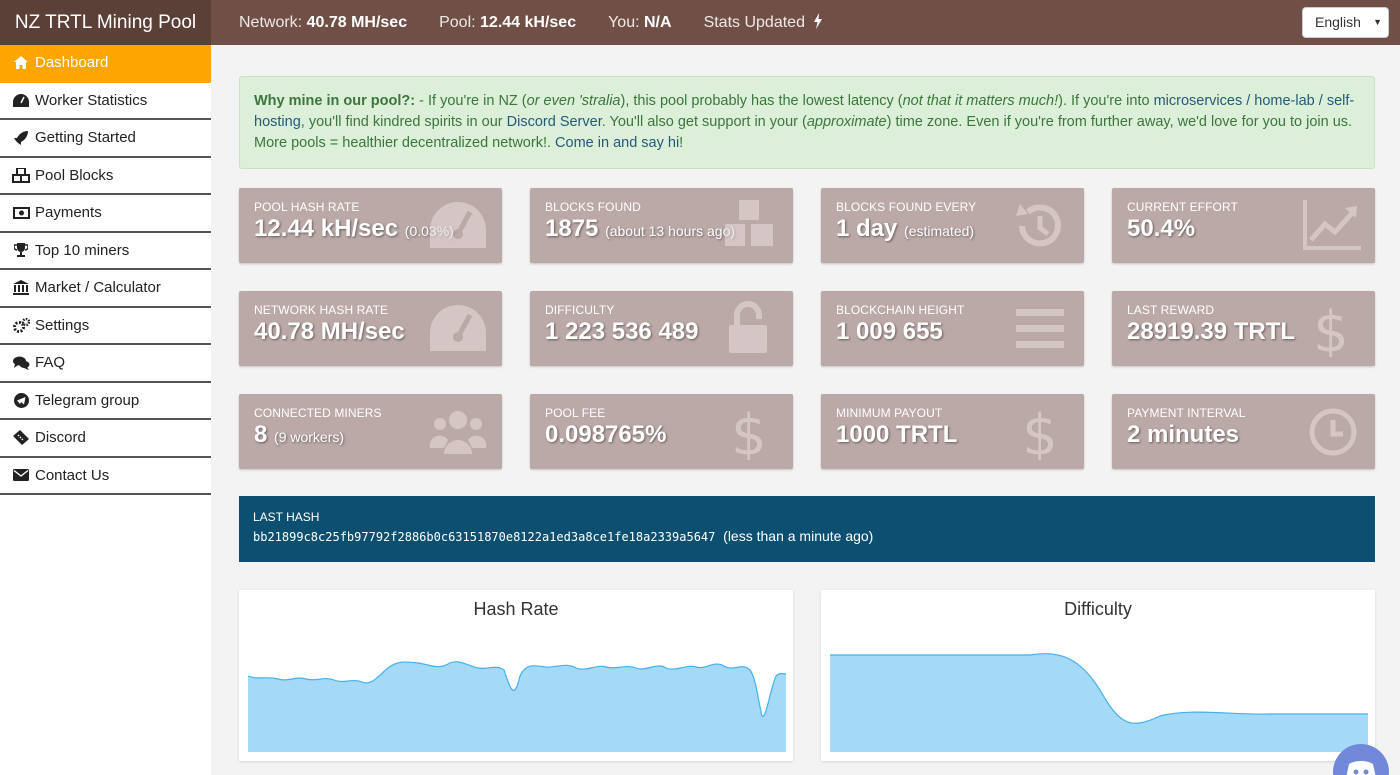 This screenshot has width=1400, height=775. I want to click on sidebar-item-label: Contact Us, so click(72, 475).